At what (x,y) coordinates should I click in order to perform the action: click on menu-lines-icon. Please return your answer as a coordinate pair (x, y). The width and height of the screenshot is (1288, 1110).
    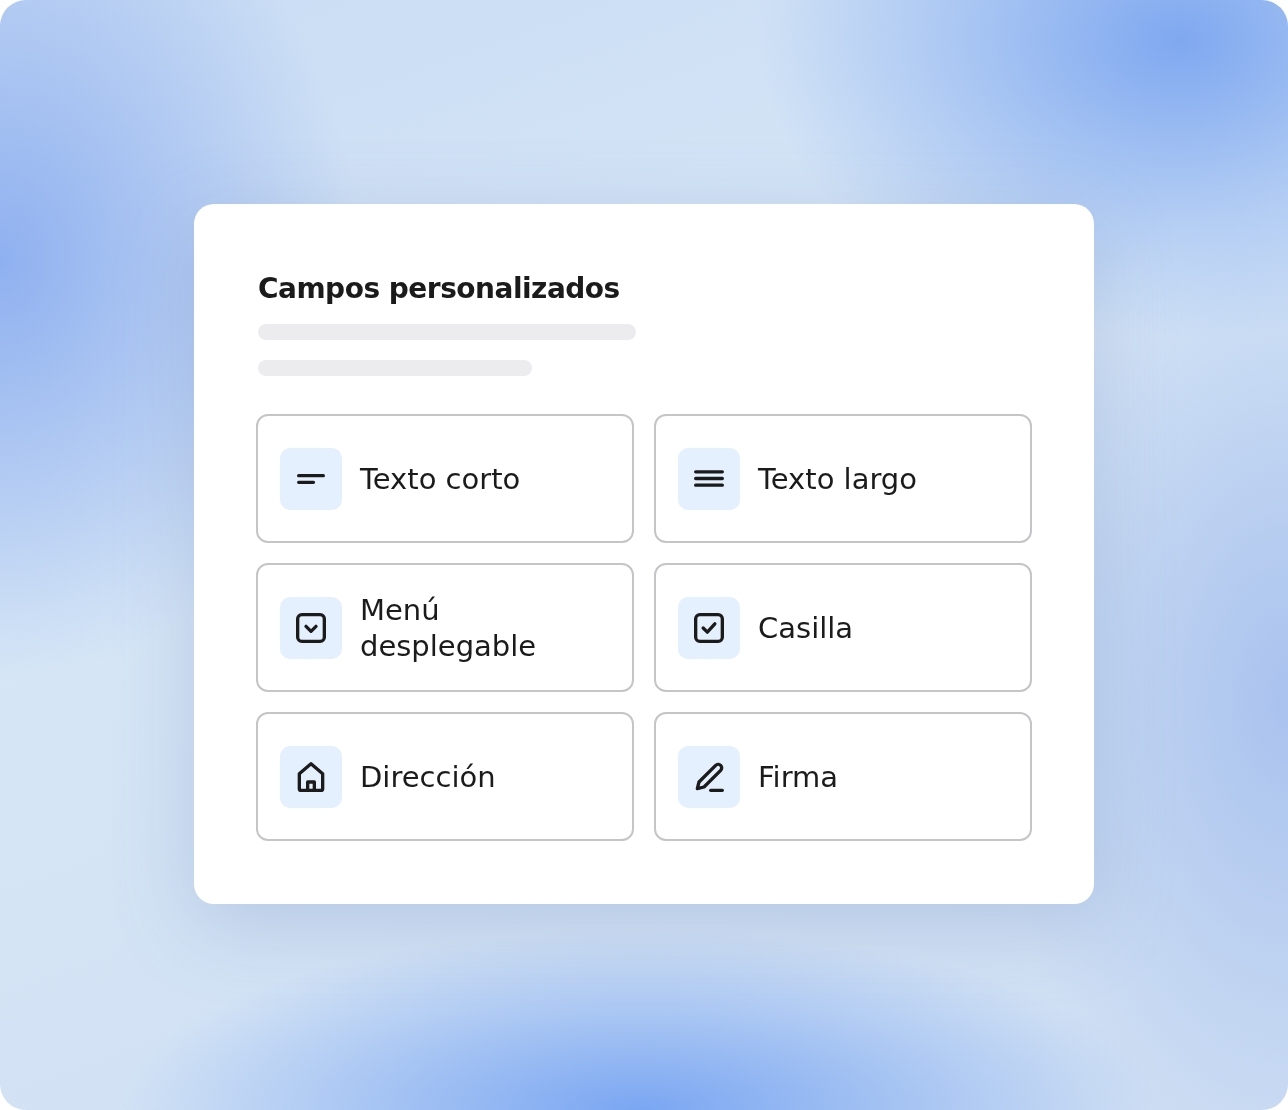
    Looking at the image, I should click on (709, 478).